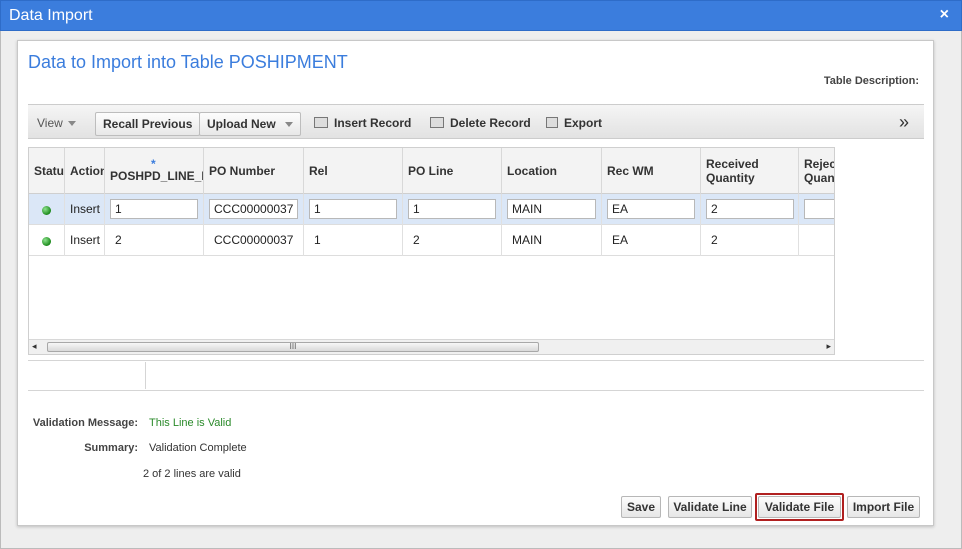  I want to click on location-cell: MAIN, so click(552, 240).